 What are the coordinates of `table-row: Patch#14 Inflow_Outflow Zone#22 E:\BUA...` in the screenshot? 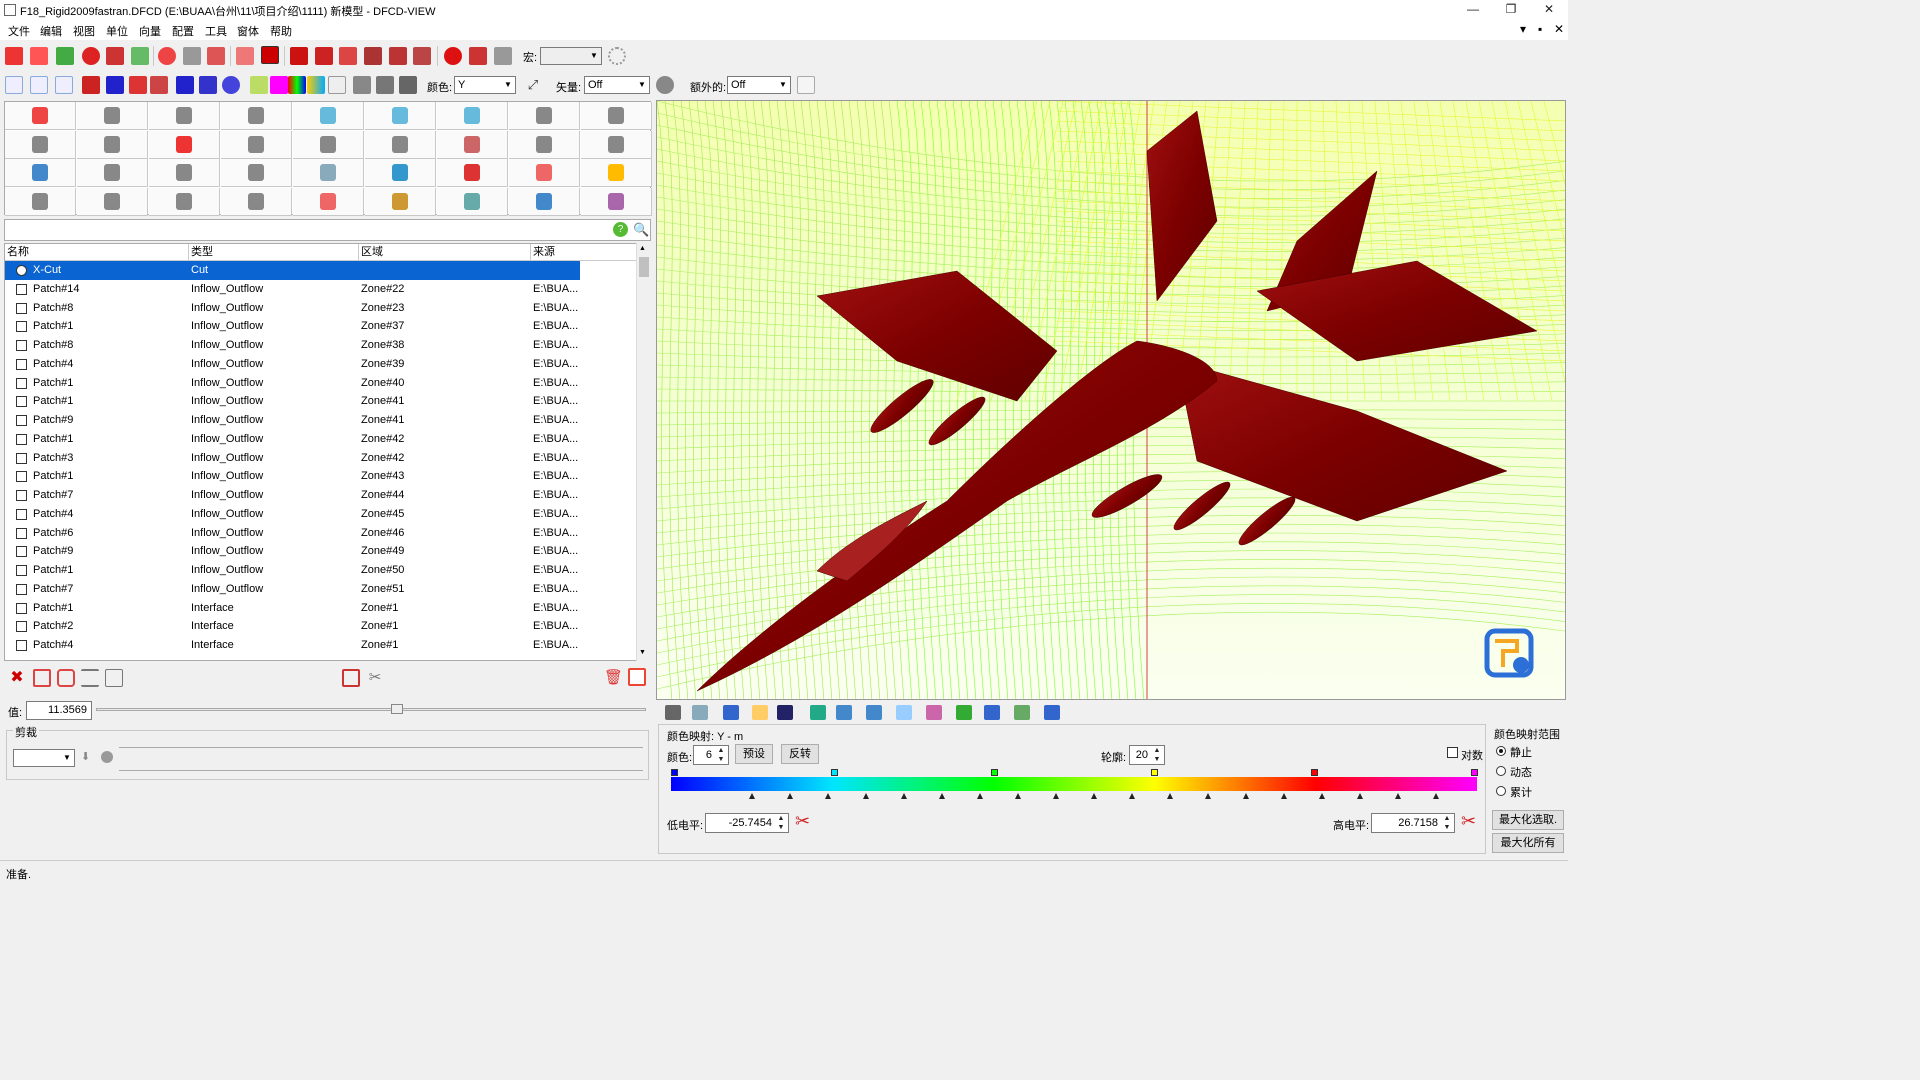 It's located at (292, 289).